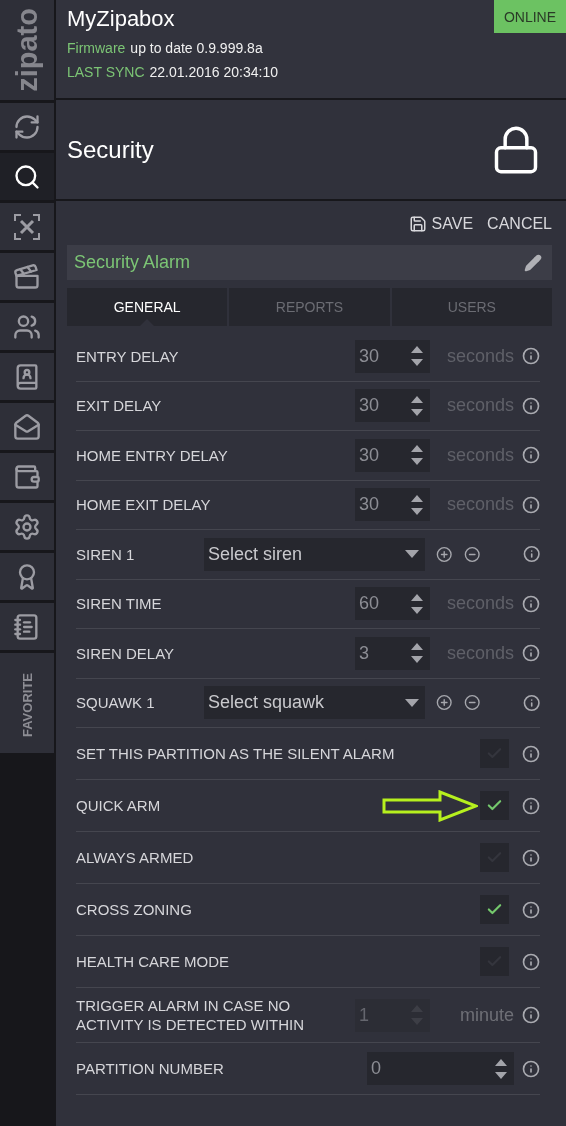  Describe the element at coordinates (417, 224) in the screenshot. I see `save-icon` at that location.